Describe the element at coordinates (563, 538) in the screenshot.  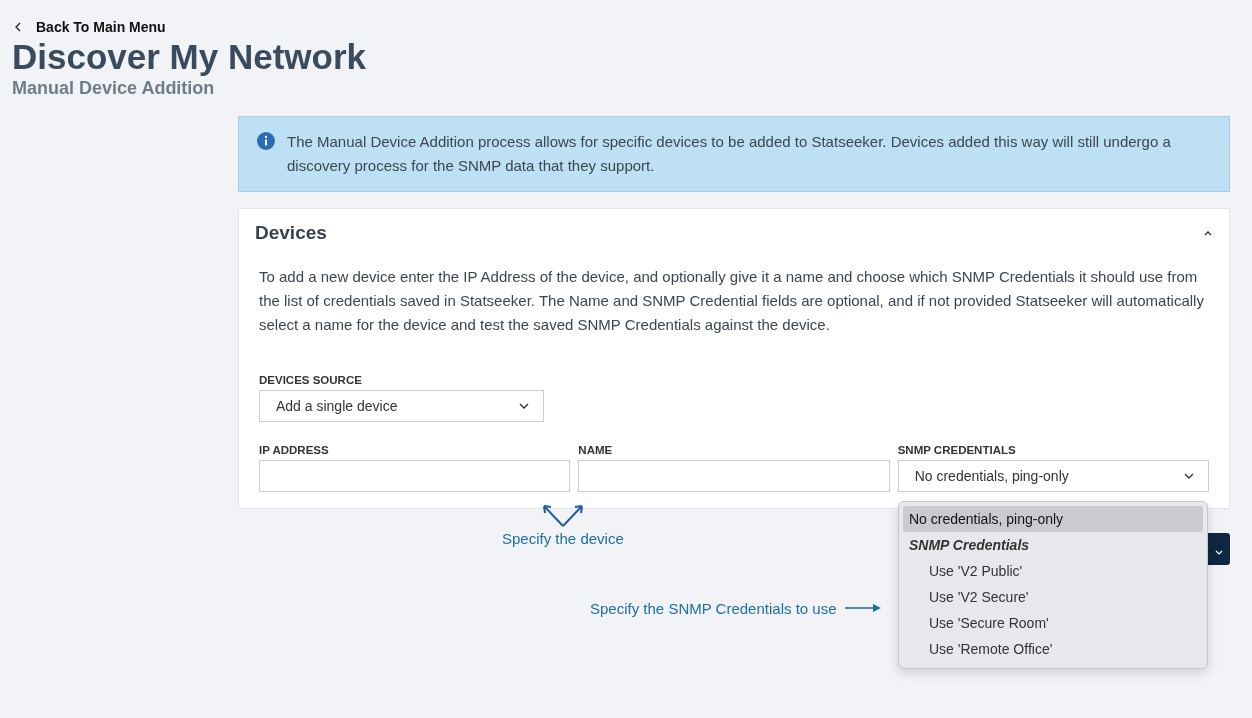
I see `annotation-text: Specify the device` at that location.